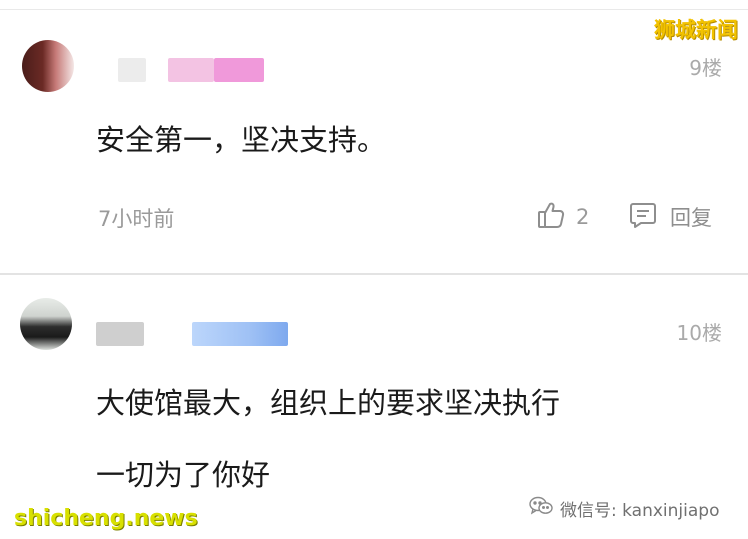 This screenshot has height=539, width=748. I want to click on top-divider, so click(374, 9).